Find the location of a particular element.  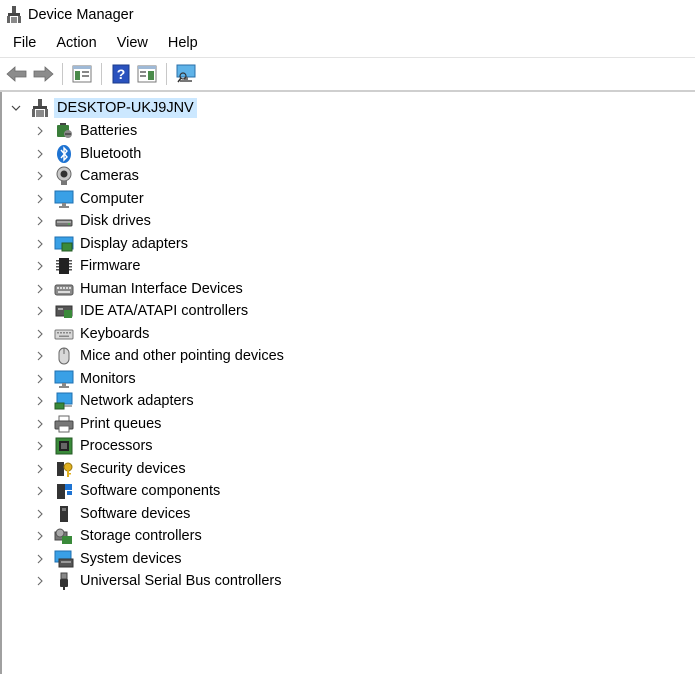

title-bar: Device Manager is located at coordinates (347, 15).